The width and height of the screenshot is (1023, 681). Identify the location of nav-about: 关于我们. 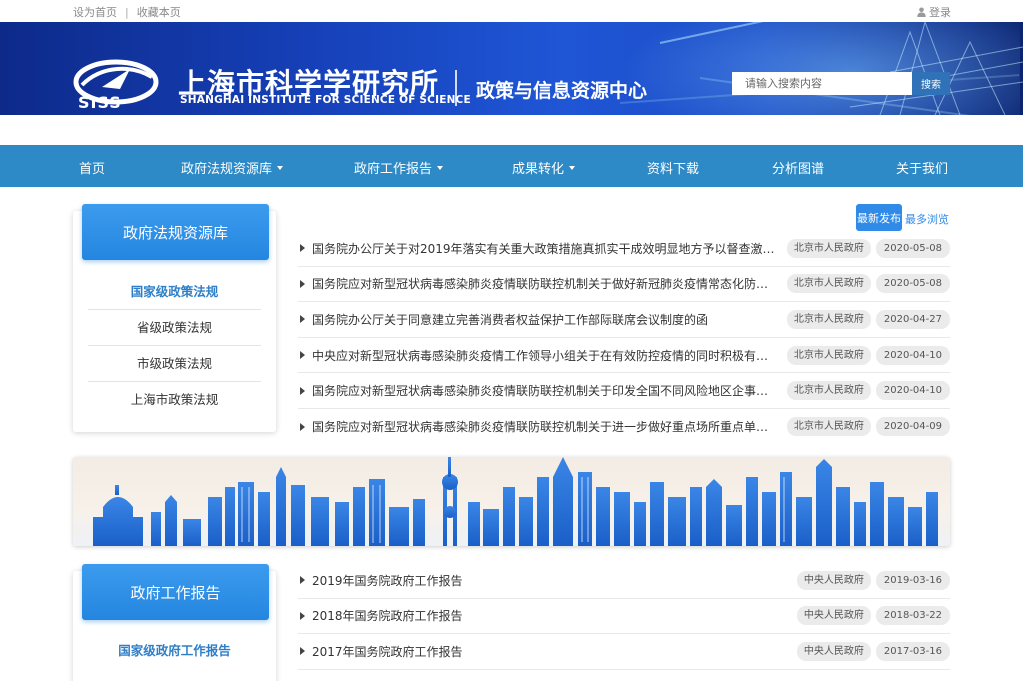
(922, 167).